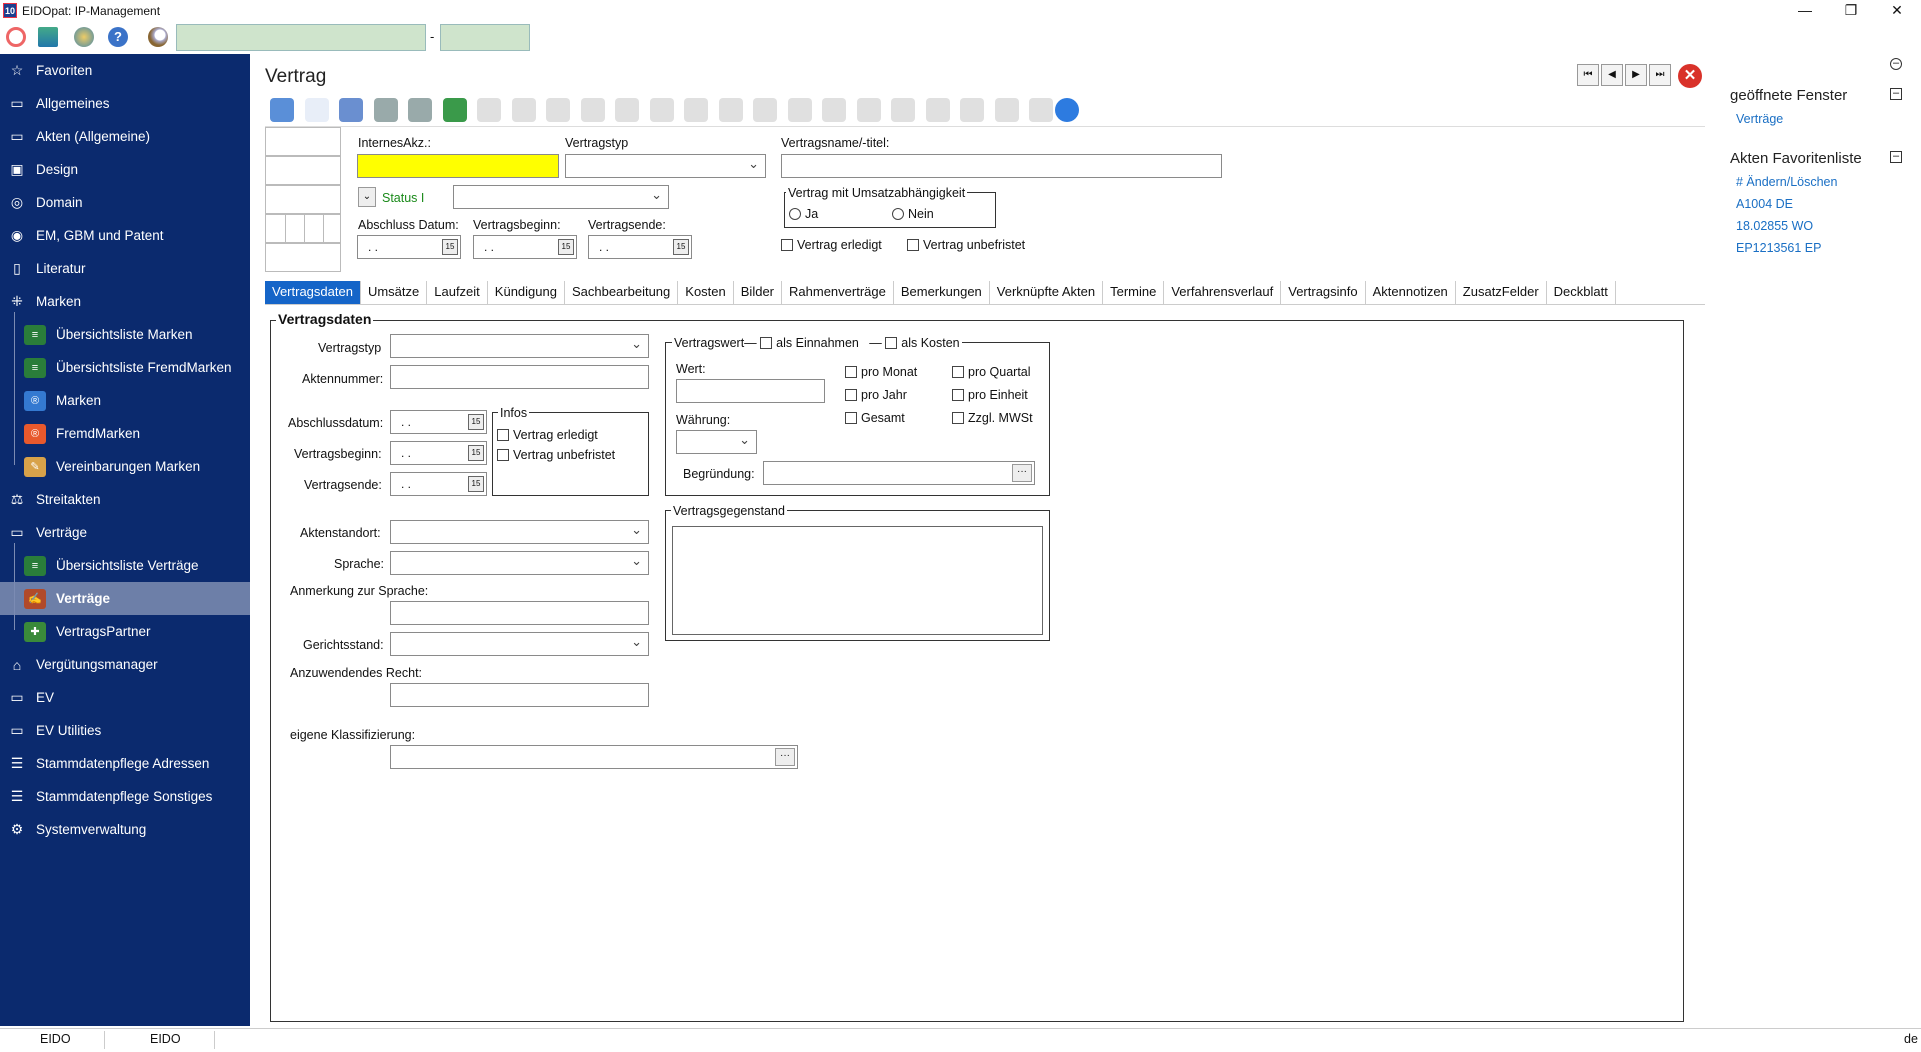 The width and height of the screenshot is (1921, 1052). Describe the element at coordinates (385, 110) in the screenshot. I see `save-icon` at that location.